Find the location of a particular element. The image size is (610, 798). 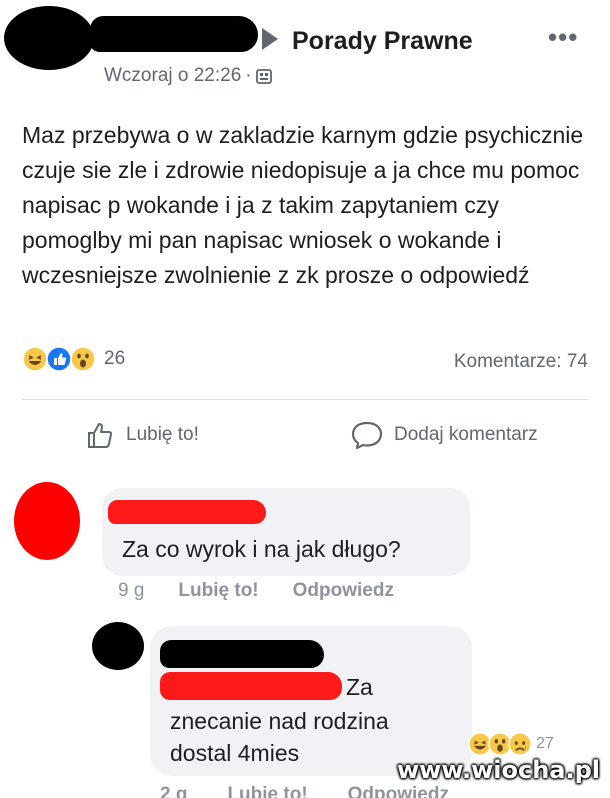

post-meta: Wczoraj o 22:26 · is located at coordinates (188, 77).